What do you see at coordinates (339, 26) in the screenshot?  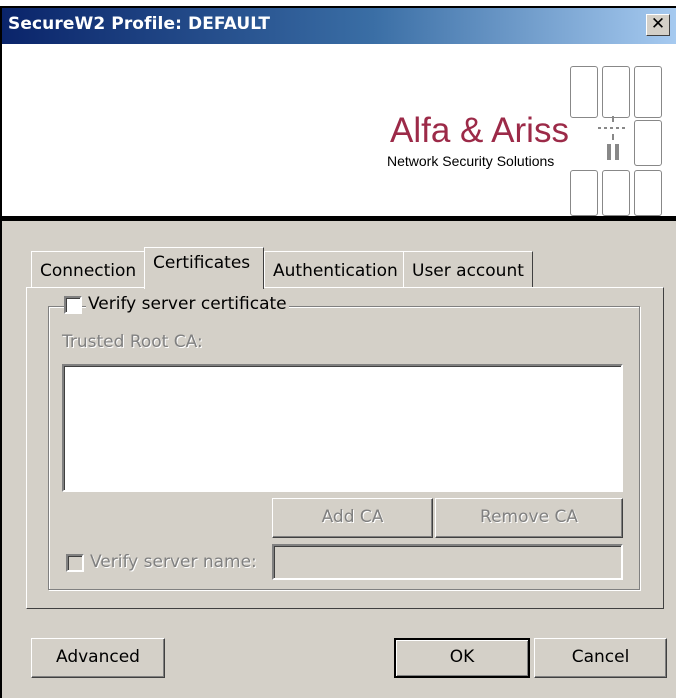 I see `title-bar: SecureW2 Profile: DEFAULT ✕` at bounding box center [339, 26].